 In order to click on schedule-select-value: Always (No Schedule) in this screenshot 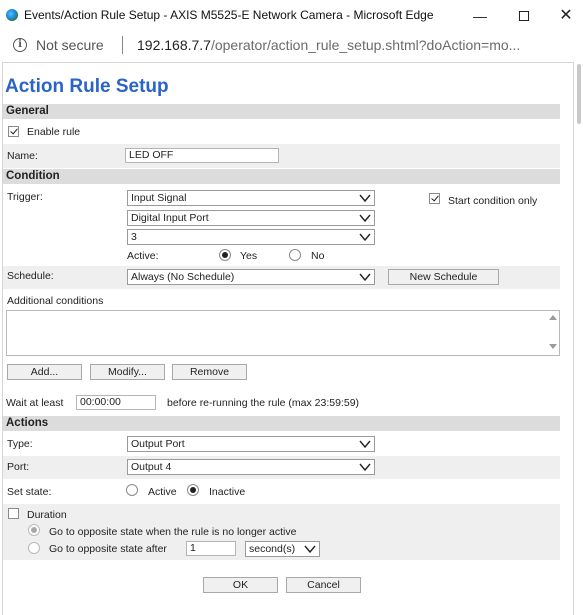, I will do `click(183, 277)`.